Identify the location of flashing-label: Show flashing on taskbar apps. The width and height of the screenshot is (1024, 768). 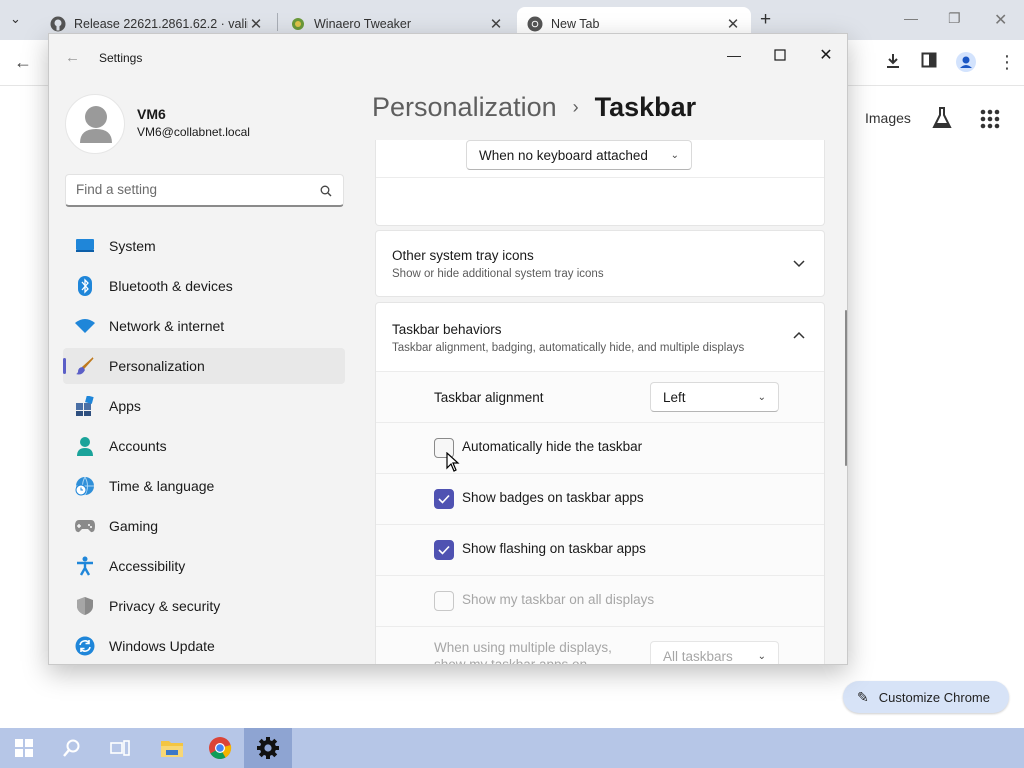
(554, 548).